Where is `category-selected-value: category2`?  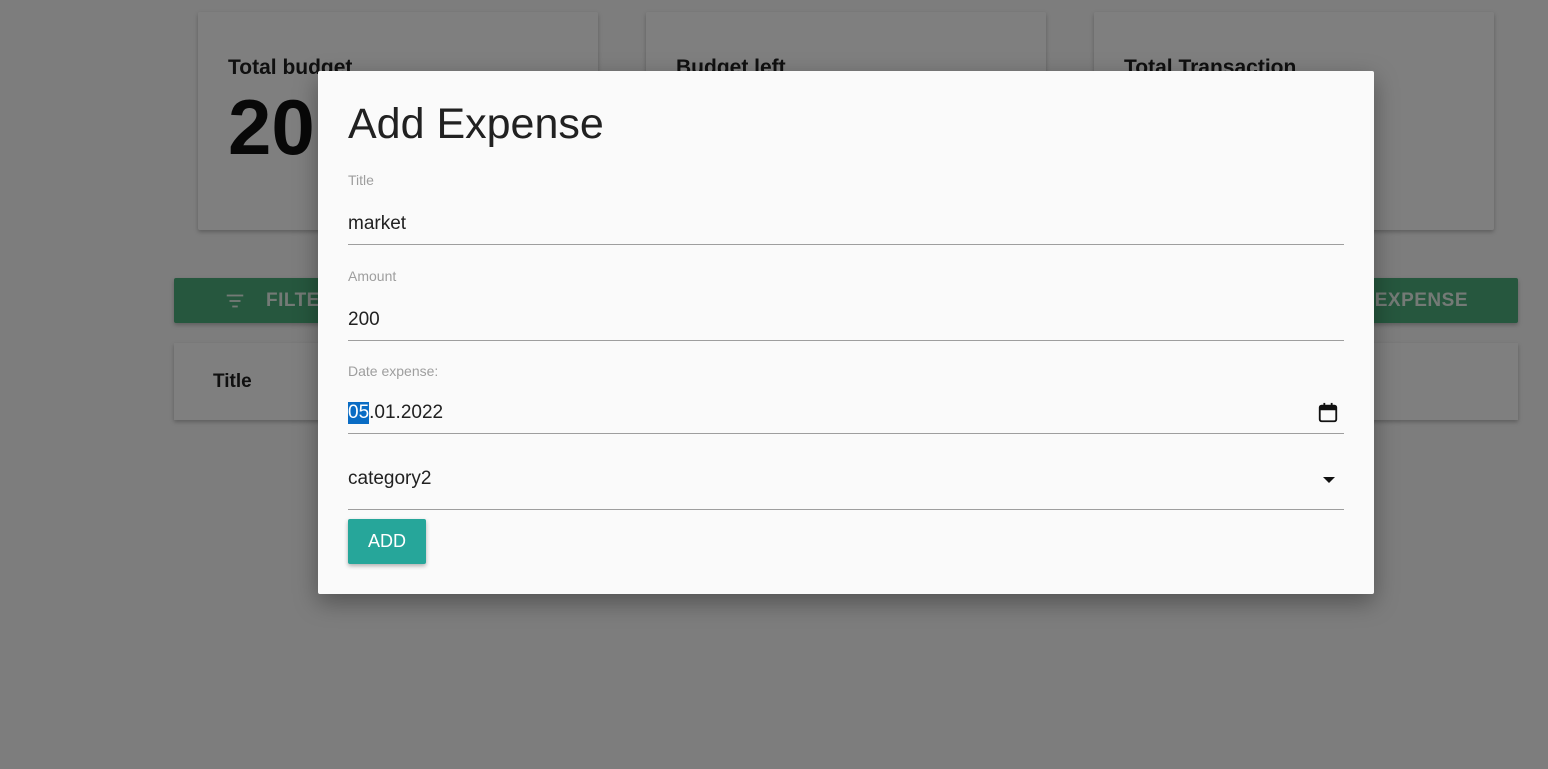 category-selected-value: category2 is located at coordinates (390, 478).